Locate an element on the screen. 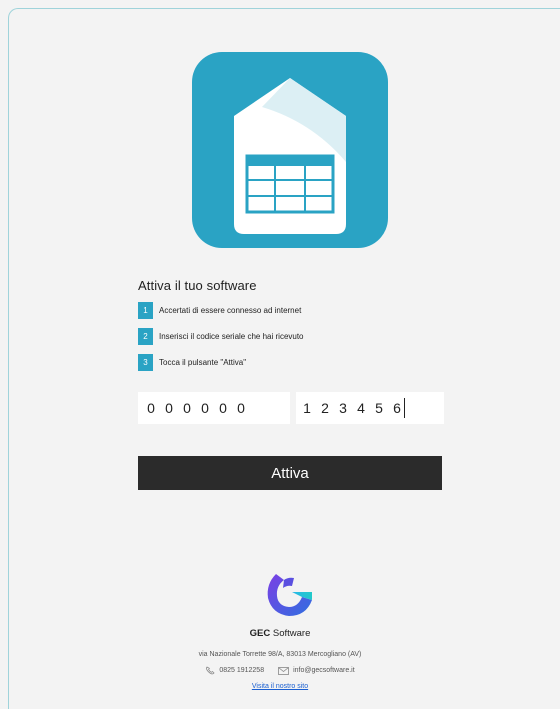 The width and height of the screenshot is (560, 709). serial-input-second: 1 2 3 4 5 6 is located at coordinates (370, 408).